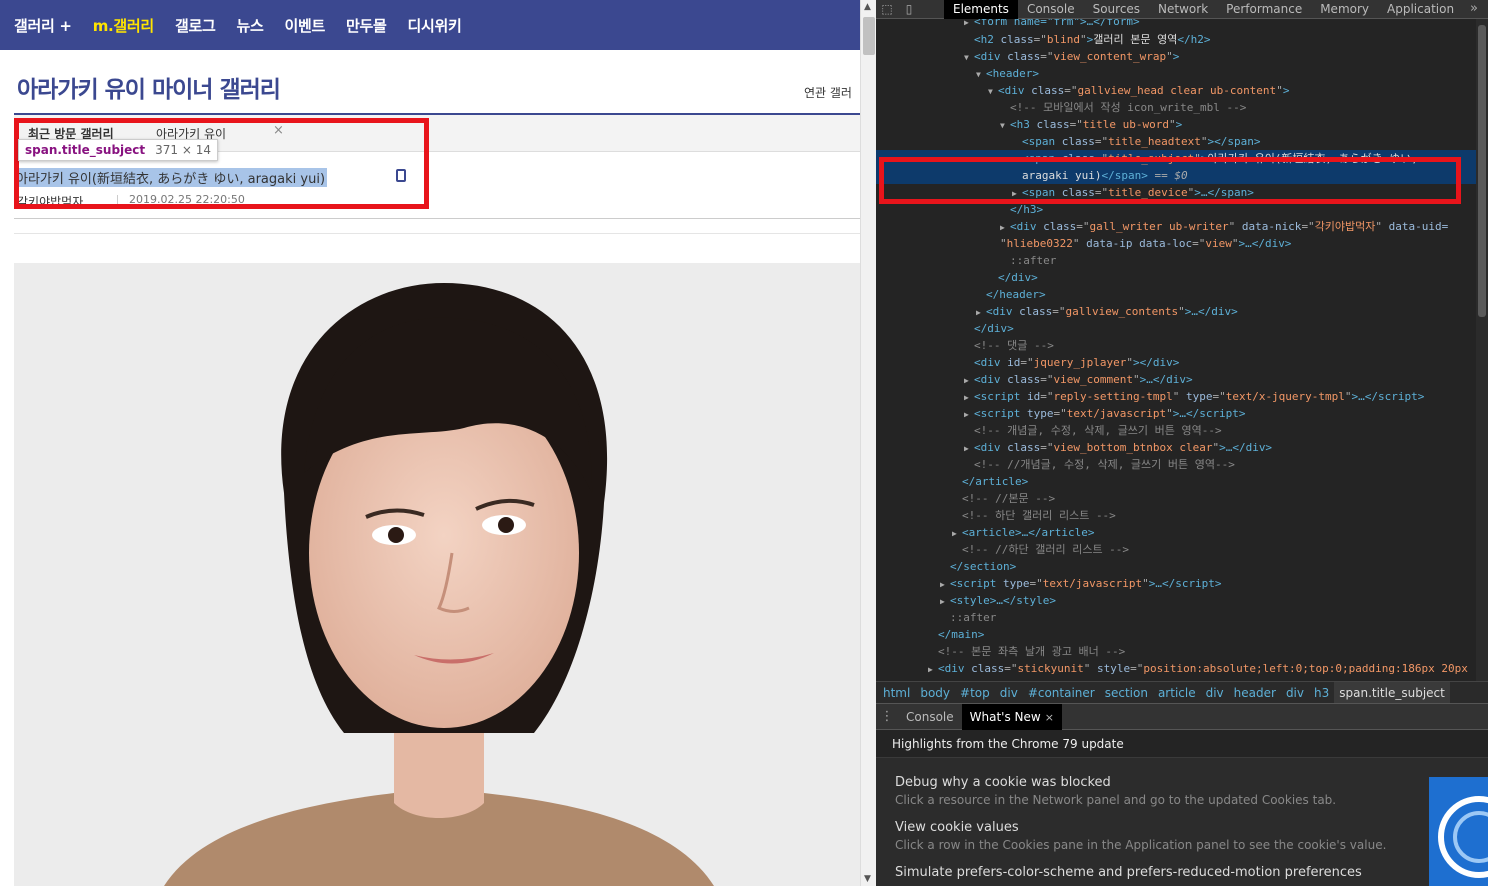  What do you see at coordinates (1176, 311) in the screenshot?
I see `dom-node-gallview-contents: ▶ <div class="gallview_contents">…</div>` at bounding box center [1176, 311].